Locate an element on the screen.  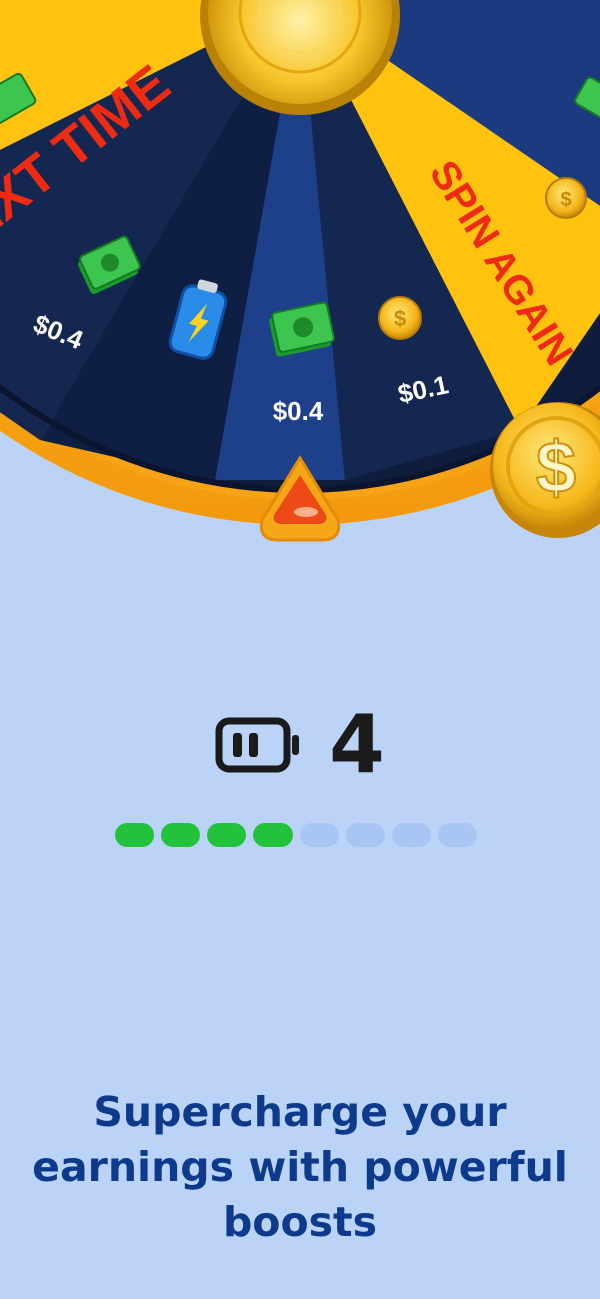
energy-counter: 4 is located at coordinates (300, 745).